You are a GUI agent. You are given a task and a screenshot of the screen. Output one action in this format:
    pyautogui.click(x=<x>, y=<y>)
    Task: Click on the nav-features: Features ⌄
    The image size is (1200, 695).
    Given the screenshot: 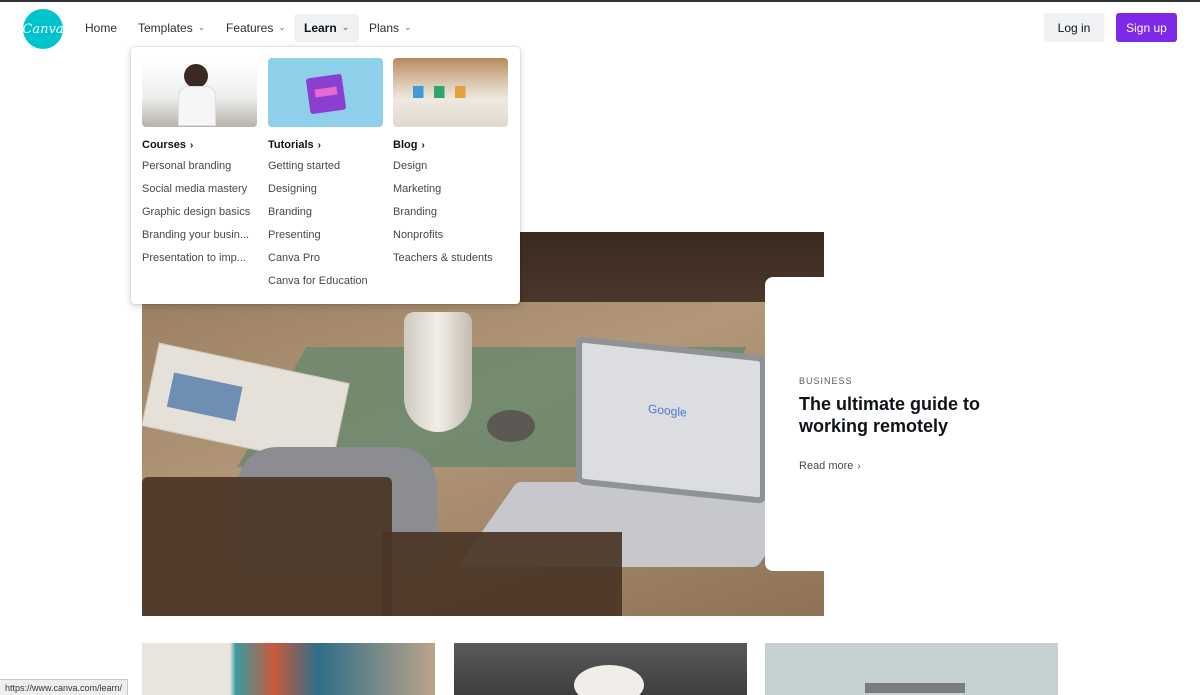 What is the action you would take?
    pyautogui.click(x=256, y=28)
    